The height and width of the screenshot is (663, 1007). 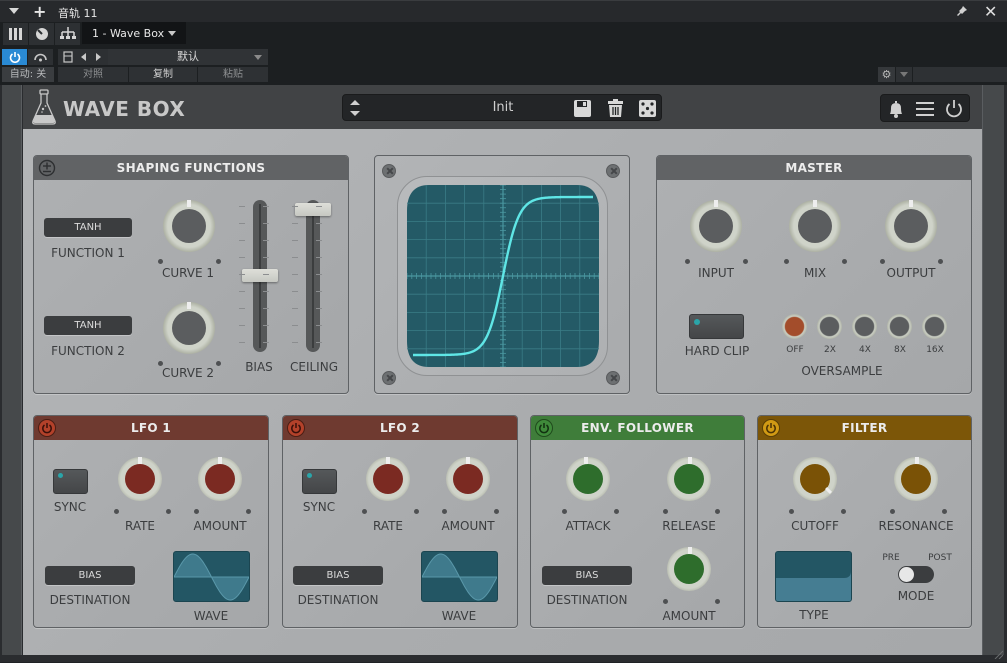 I want to click on mode-label: MODE, so click(x=916, y=596).